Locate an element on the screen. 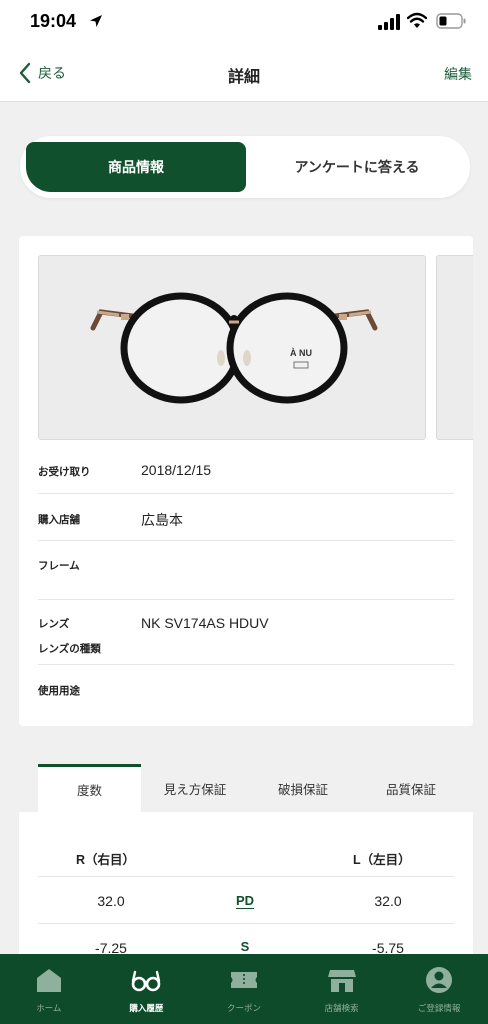 The width and height of the screenshot is (488, 1024). row-store: 購入店舗 広島本 is located at coordinates (246, 517).